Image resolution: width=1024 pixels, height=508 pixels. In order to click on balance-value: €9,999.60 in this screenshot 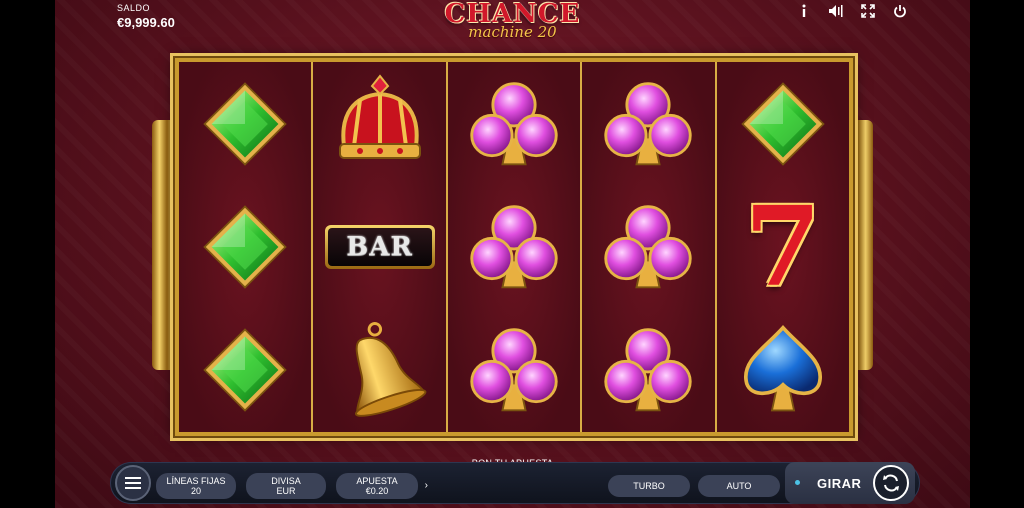, I will do `click(146, 22)`.